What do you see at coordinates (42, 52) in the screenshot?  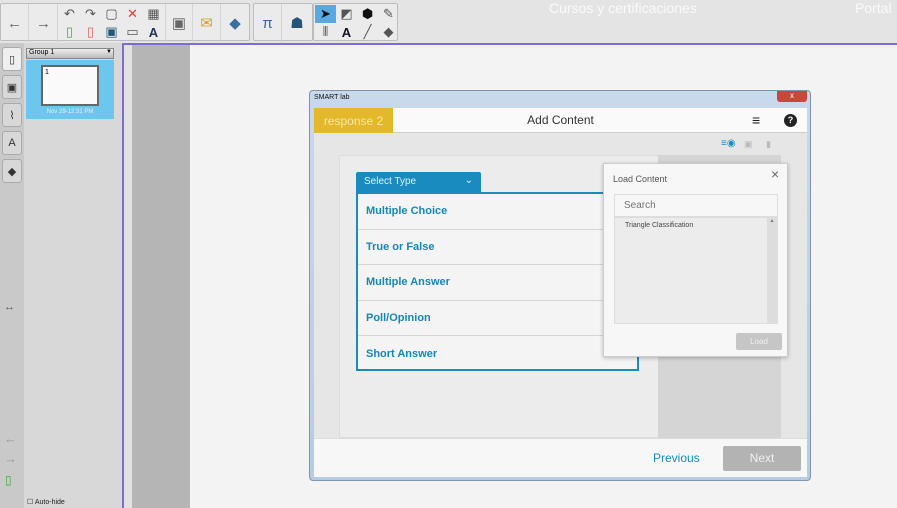 I see `group-label: Group 1` at bounding box center [42, 52].